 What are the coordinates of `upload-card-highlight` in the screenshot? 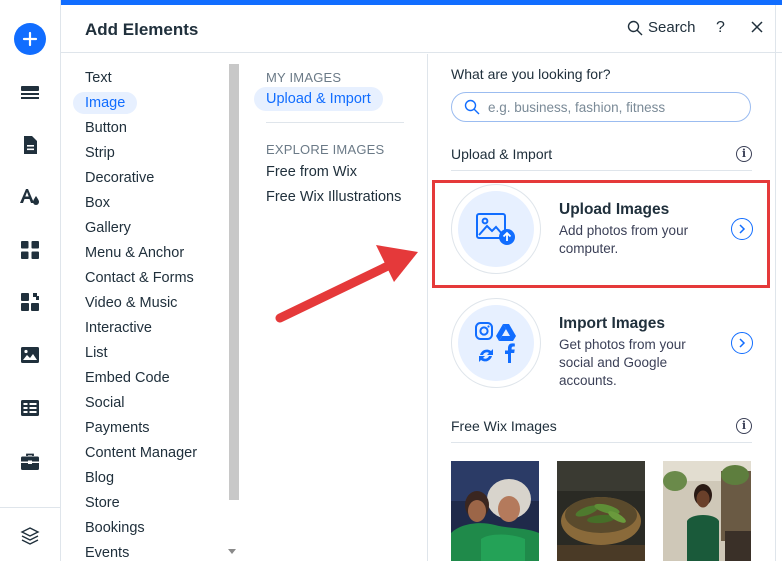 It's located at (601, 234).